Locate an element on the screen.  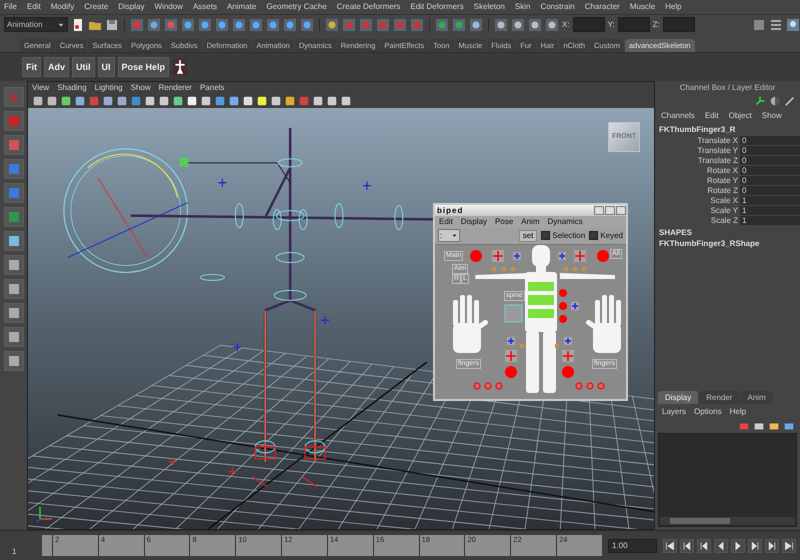
panel-menu-item: Show is located at coordinates (140, 87).